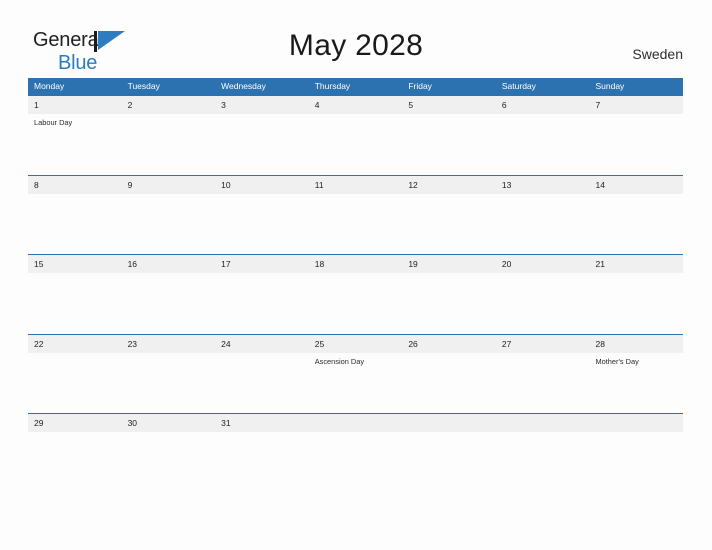 This screenshot has width=712, height=550. I want to click on week-row: 29 30 31, so click(355, 453).